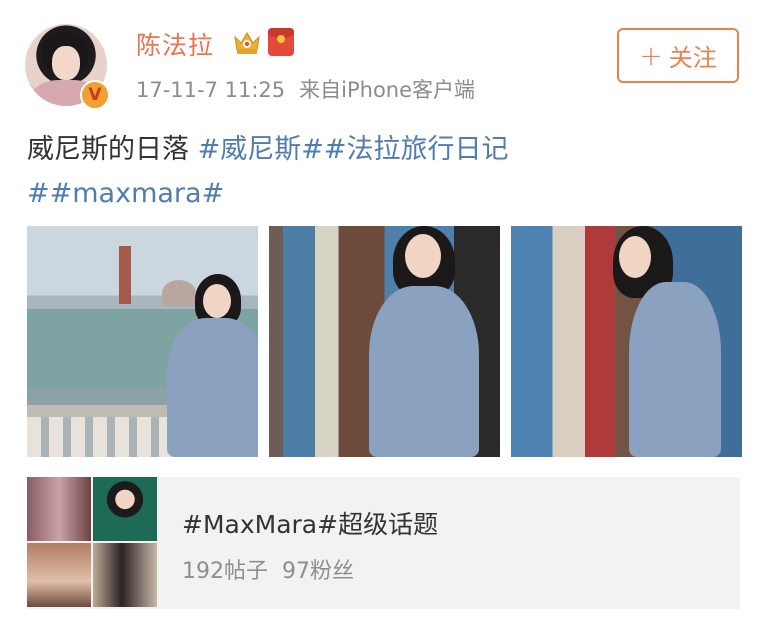 The height and width of the screenshot is (629, 768). What do you see at coordinates (95, 95) in the screenshot?
I see `verified-badge-icon: V` at bounding box center [95, 95].